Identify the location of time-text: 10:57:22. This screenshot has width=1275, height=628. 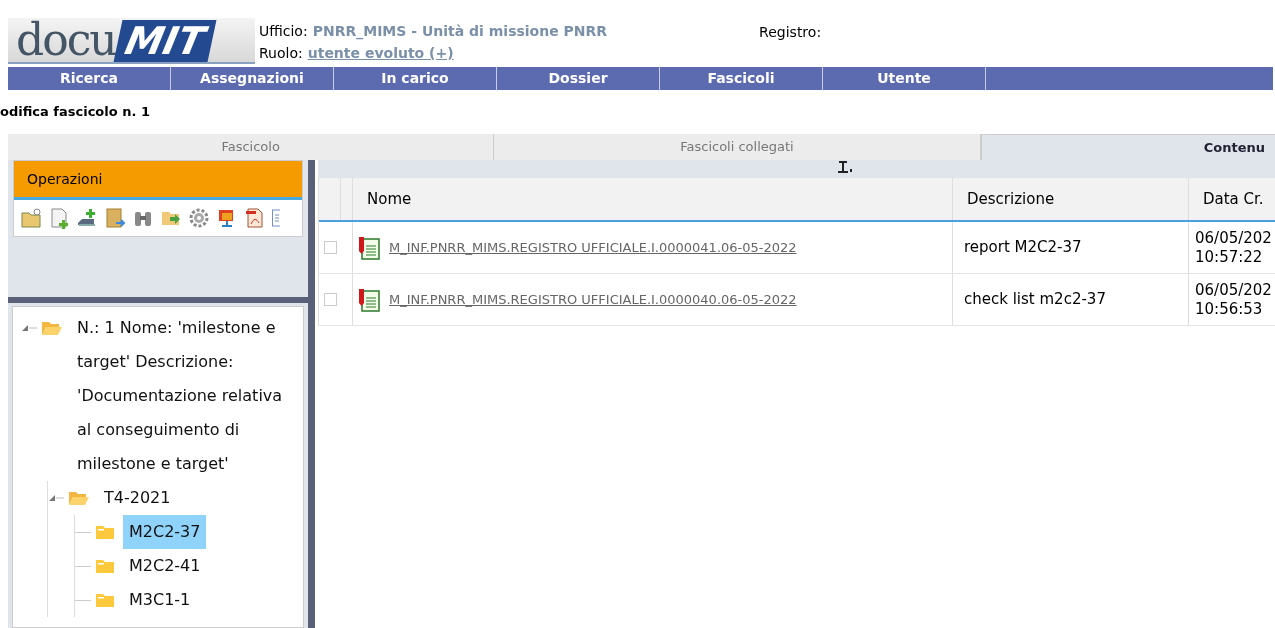
(1229, 257).